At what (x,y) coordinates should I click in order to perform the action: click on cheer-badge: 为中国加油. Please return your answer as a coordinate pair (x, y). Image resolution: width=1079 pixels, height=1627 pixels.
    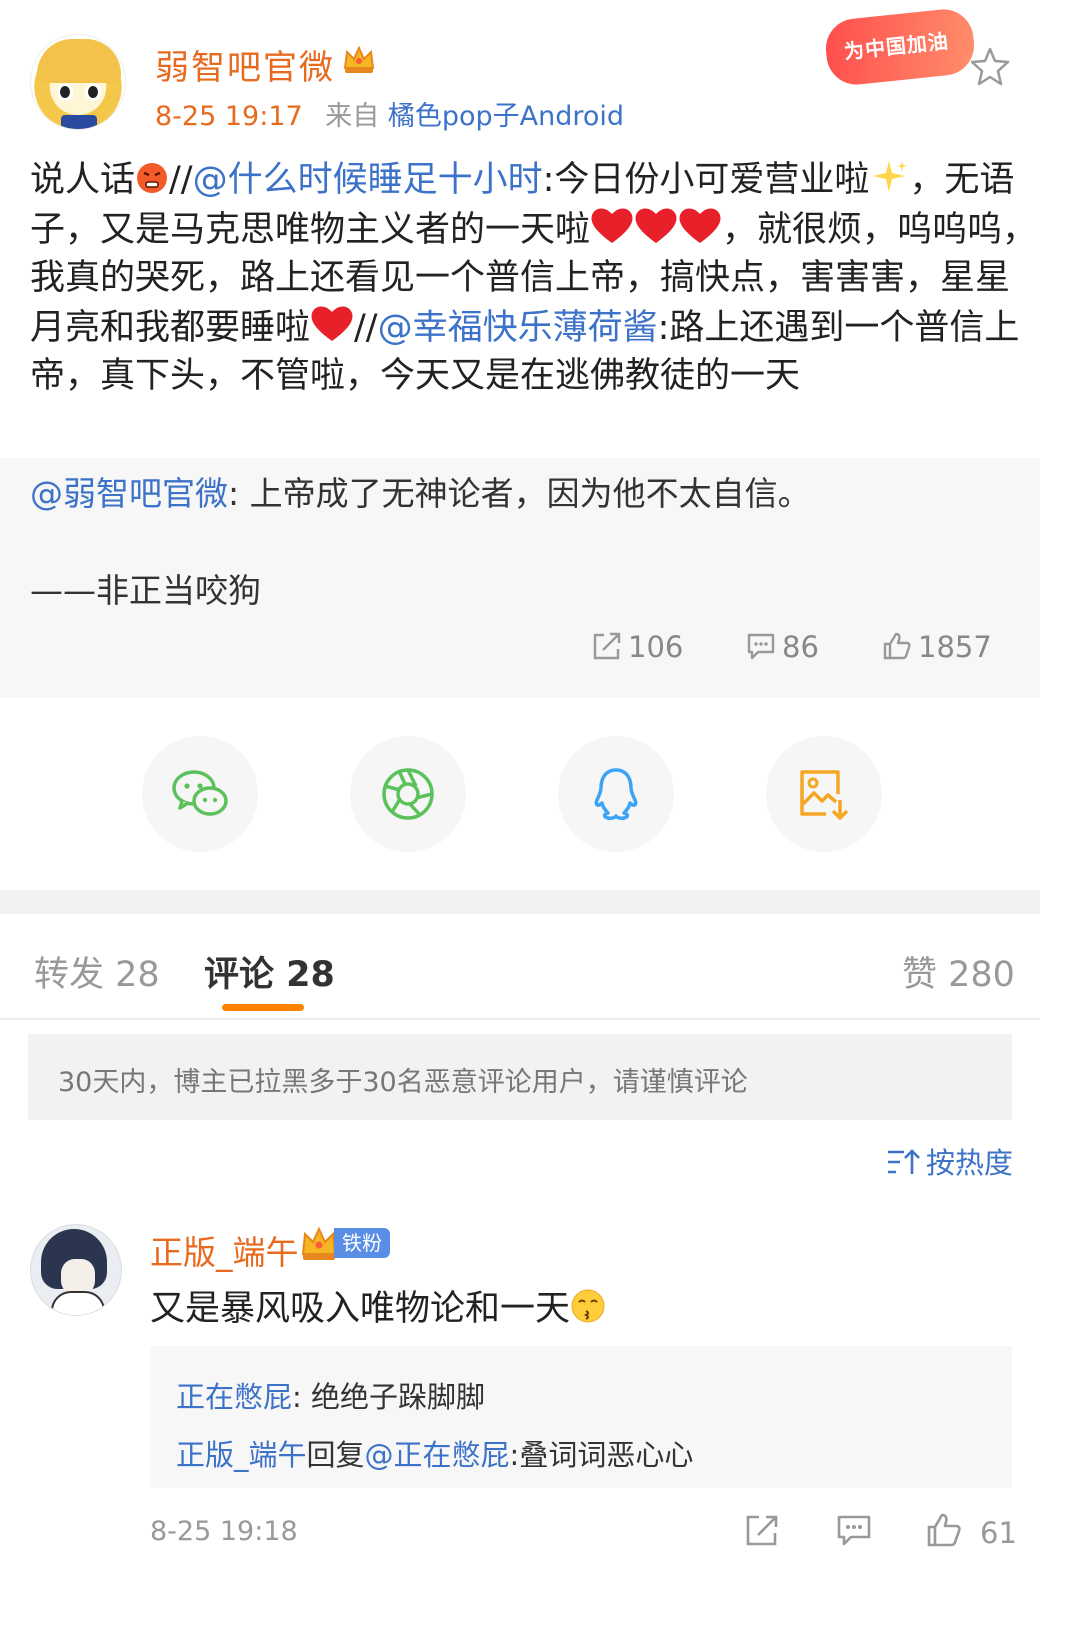
    Looking at the image, I should click on (900, 47).